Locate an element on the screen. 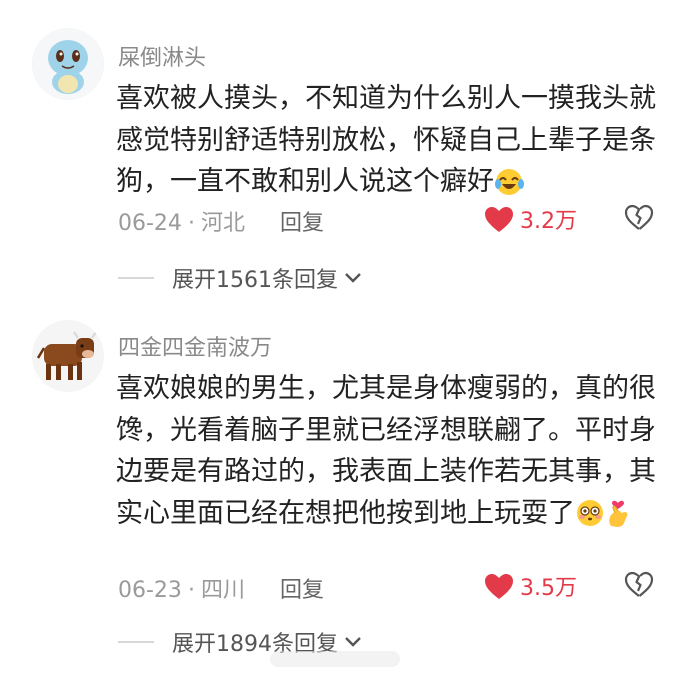  chevron-down-icon is located at coordinates (353, 278).